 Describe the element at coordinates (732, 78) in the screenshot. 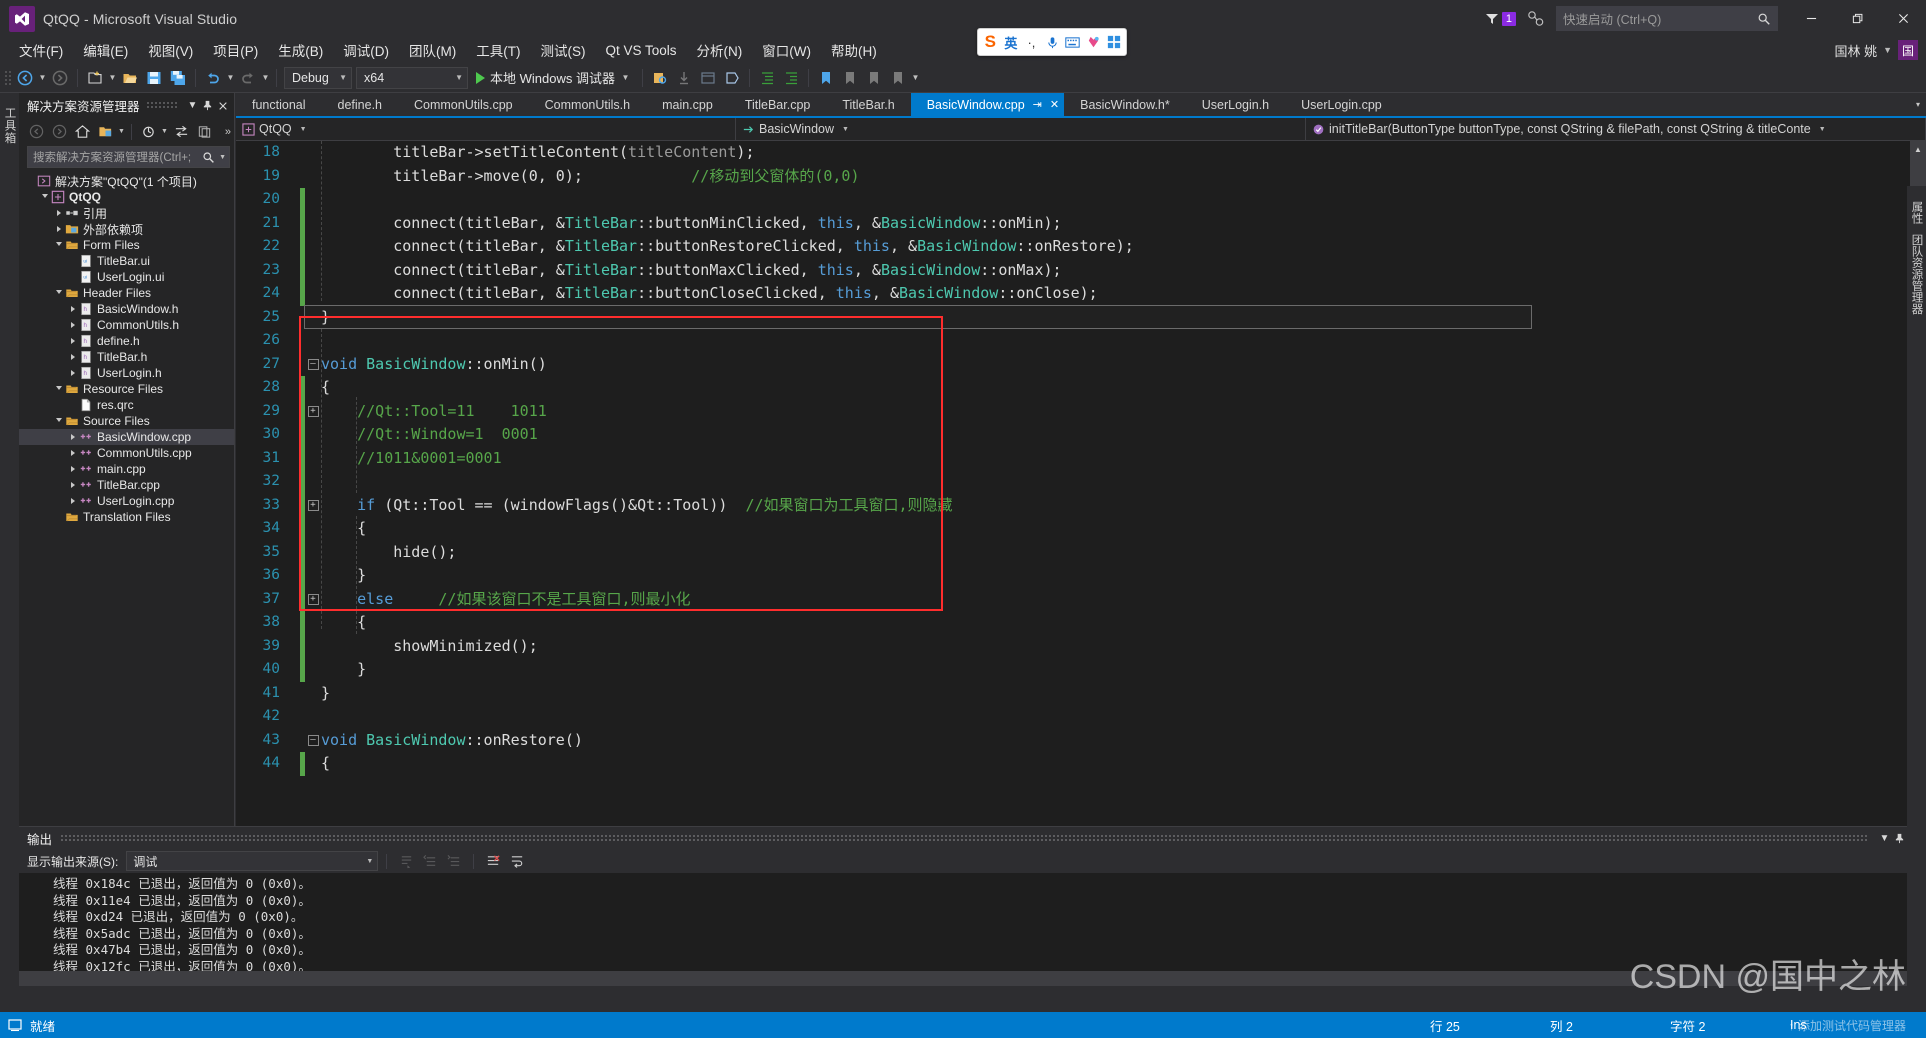

I see `toggle-breakpoint-icon` at that location.